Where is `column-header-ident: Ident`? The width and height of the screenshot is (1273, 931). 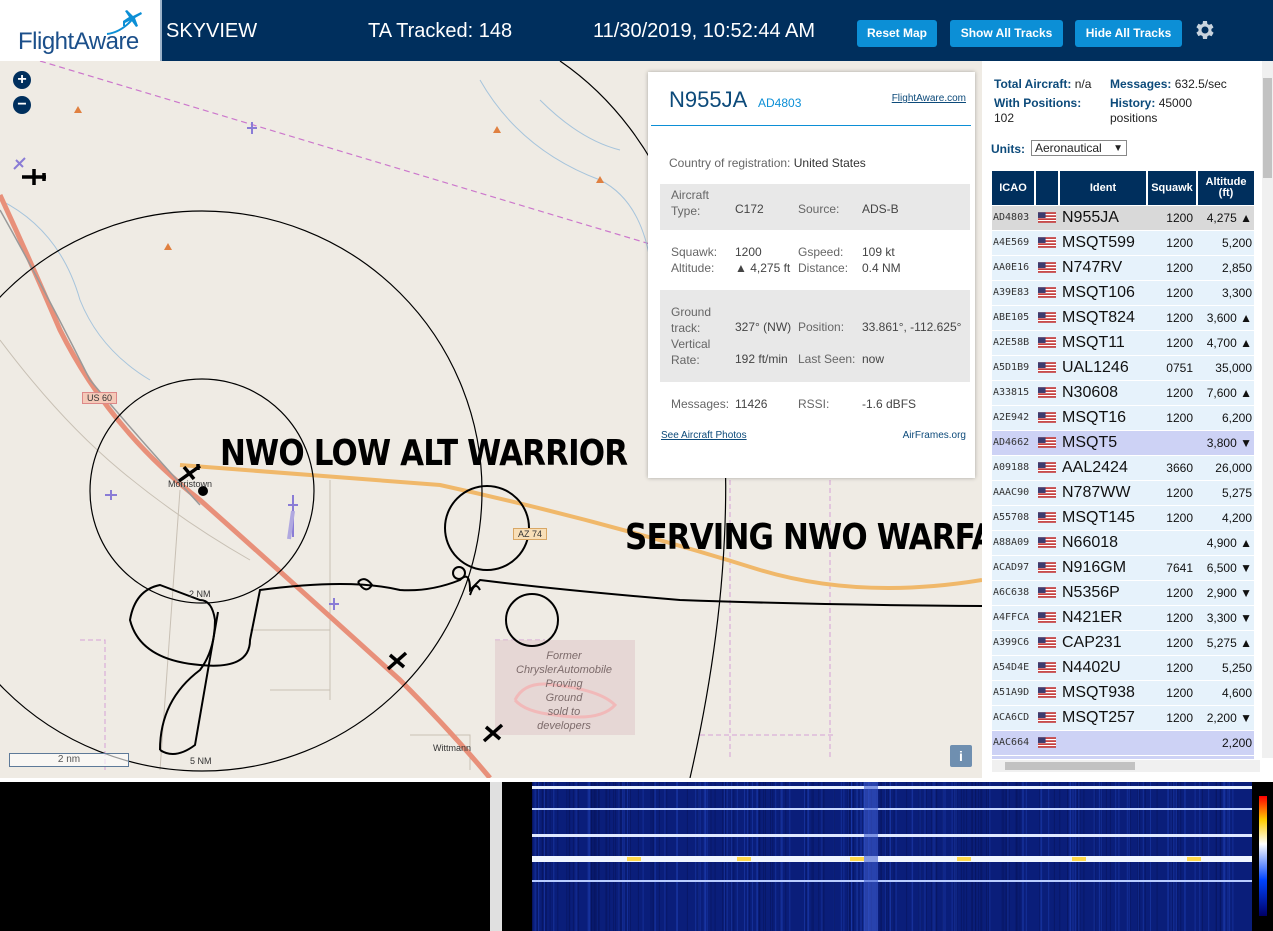
column-header-ident: Ident is located at coordinates (1104, 188).